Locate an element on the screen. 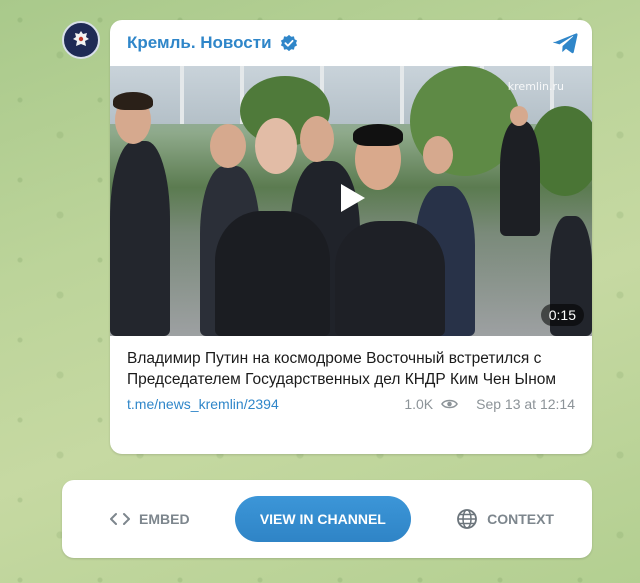  verified-badge-icon is located at coordinates (288, 43).